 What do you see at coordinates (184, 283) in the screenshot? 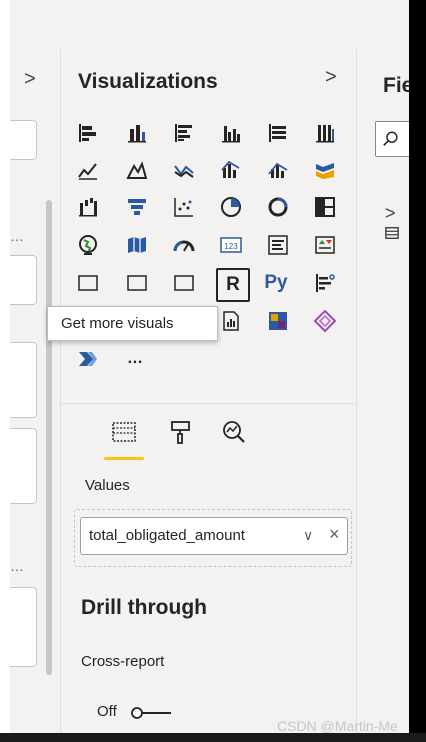
I see `matrix-icon` at bounding box center [184, 283].